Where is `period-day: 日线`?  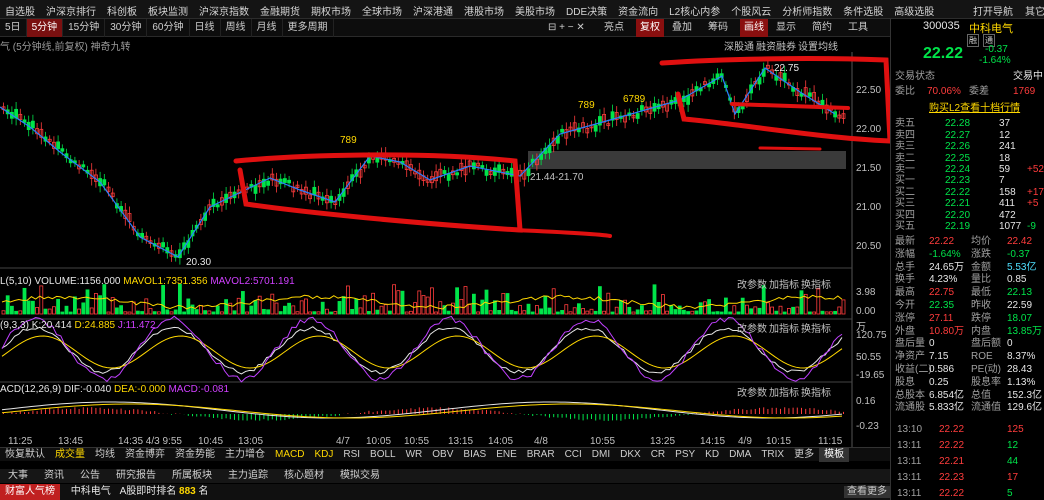
period-day: 日线 is located at coordinates (205, 28).